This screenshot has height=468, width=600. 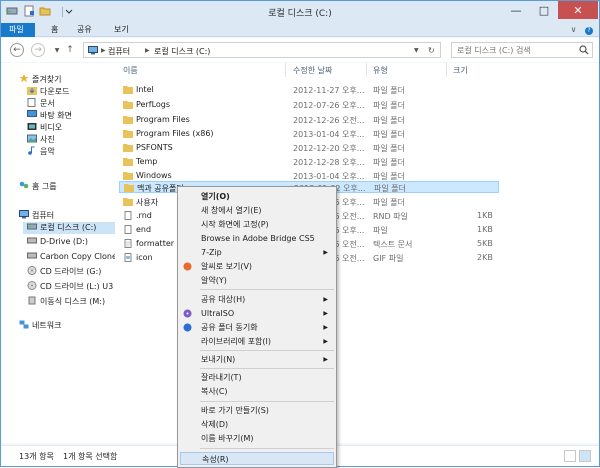 What do you see at coordinates (64, 272) in the screenshot?
I see `nav-cd-drive-g: CD 드라이브 (G:)` at bounding box center [64, 272].